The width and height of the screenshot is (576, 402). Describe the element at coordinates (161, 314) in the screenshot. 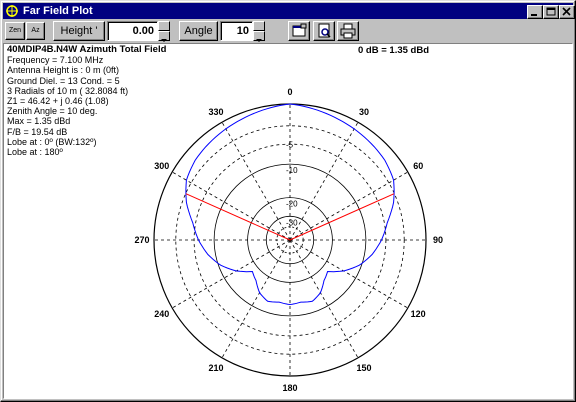

I see `angle-label: 240` at that location.